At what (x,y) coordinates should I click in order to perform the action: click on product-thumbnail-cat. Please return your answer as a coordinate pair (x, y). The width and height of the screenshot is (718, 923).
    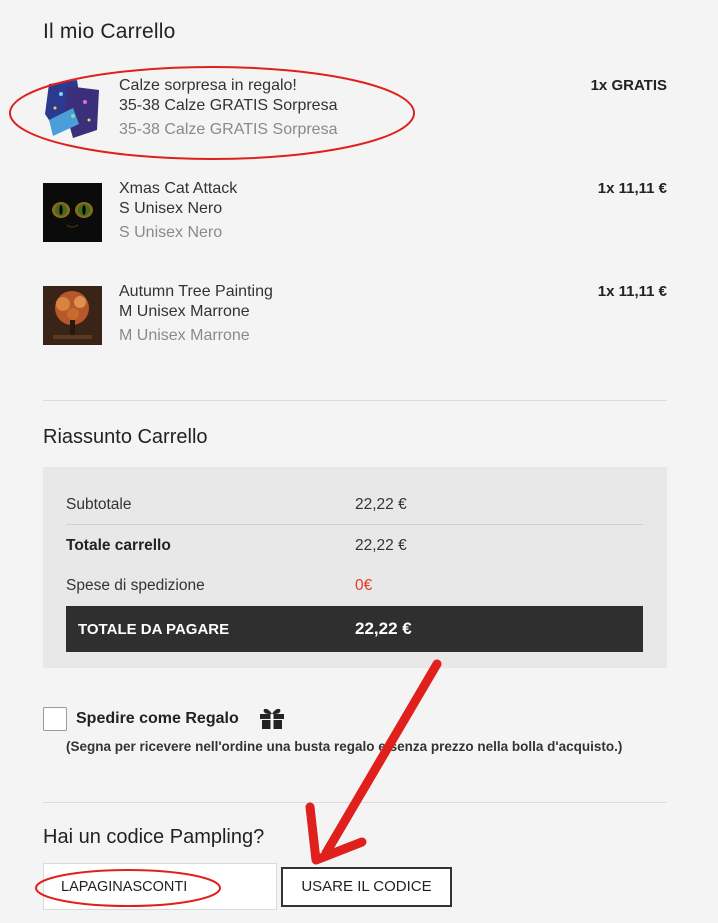
    Looking at the image, I should click on (72, 212).